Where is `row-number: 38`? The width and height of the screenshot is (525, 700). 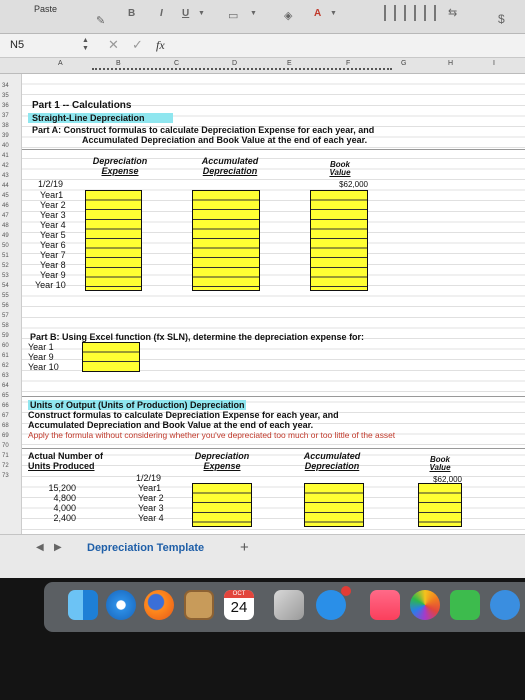 row-number: 38 is located at coordinates (5, 126).